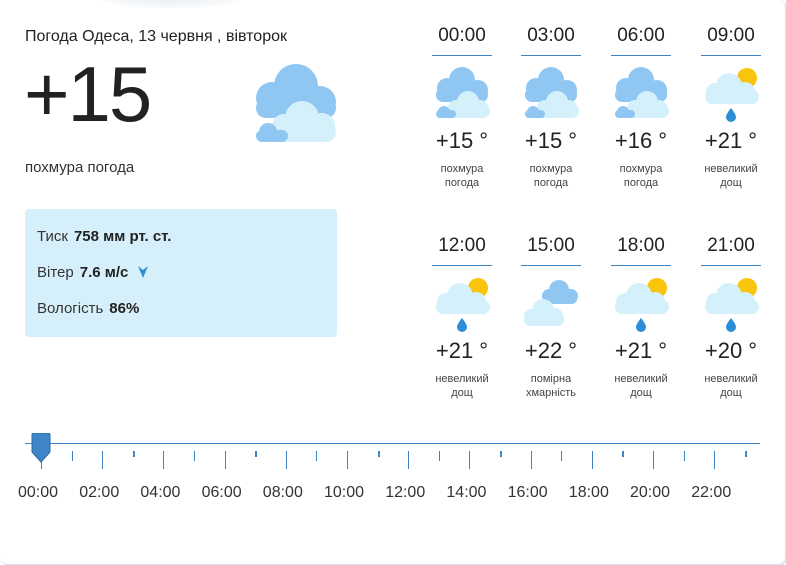 The height and width of the screenshot is (565, 786). Describe the element at coordinates (731, 245) in the screenshot. I see `hourly-time: 21:00` at that location.